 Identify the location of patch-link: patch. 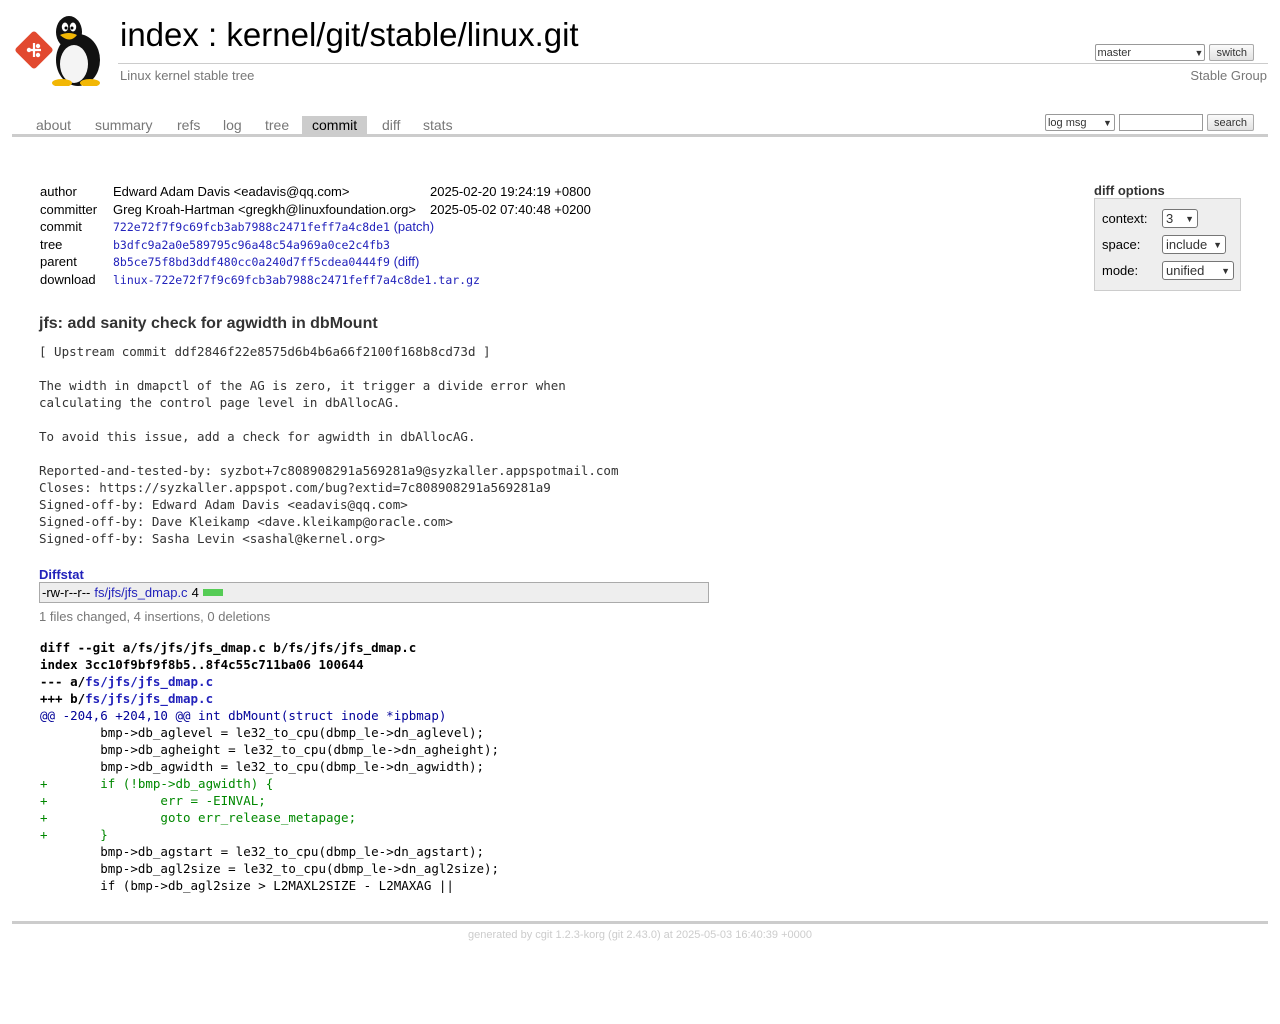
(414, 226).